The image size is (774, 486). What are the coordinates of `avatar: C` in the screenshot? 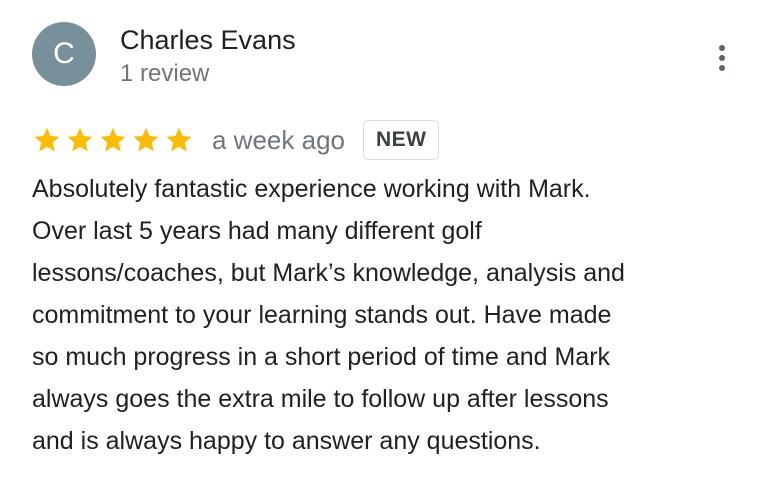 It's located at (64, 54).